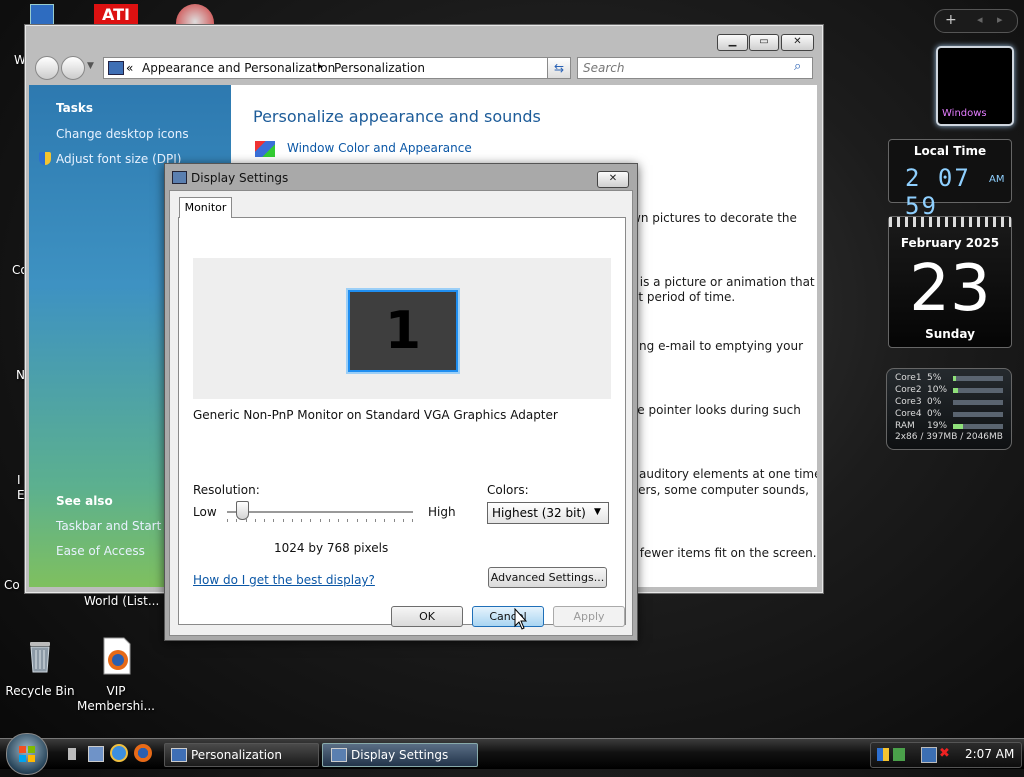 The width and height of the screenshot is (1024, 777). I want to click on desc-line: wn pictures to decorate the, so click(714, 218).